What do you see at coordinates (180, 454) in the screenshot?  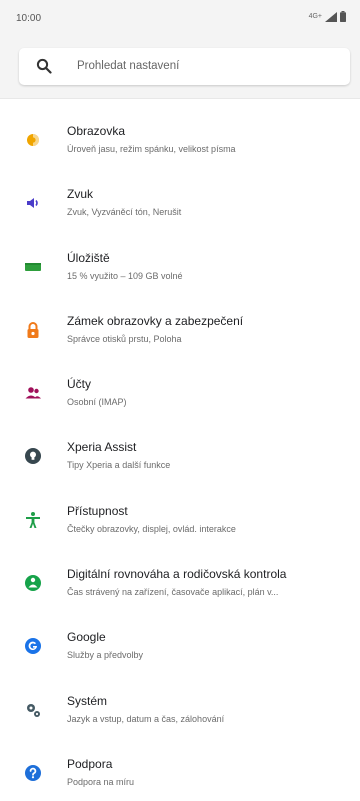 I see `settings-item-xperia-assist: Xperia Assist Tipy Xperia a další funkce` at bounding box center [180, 454].